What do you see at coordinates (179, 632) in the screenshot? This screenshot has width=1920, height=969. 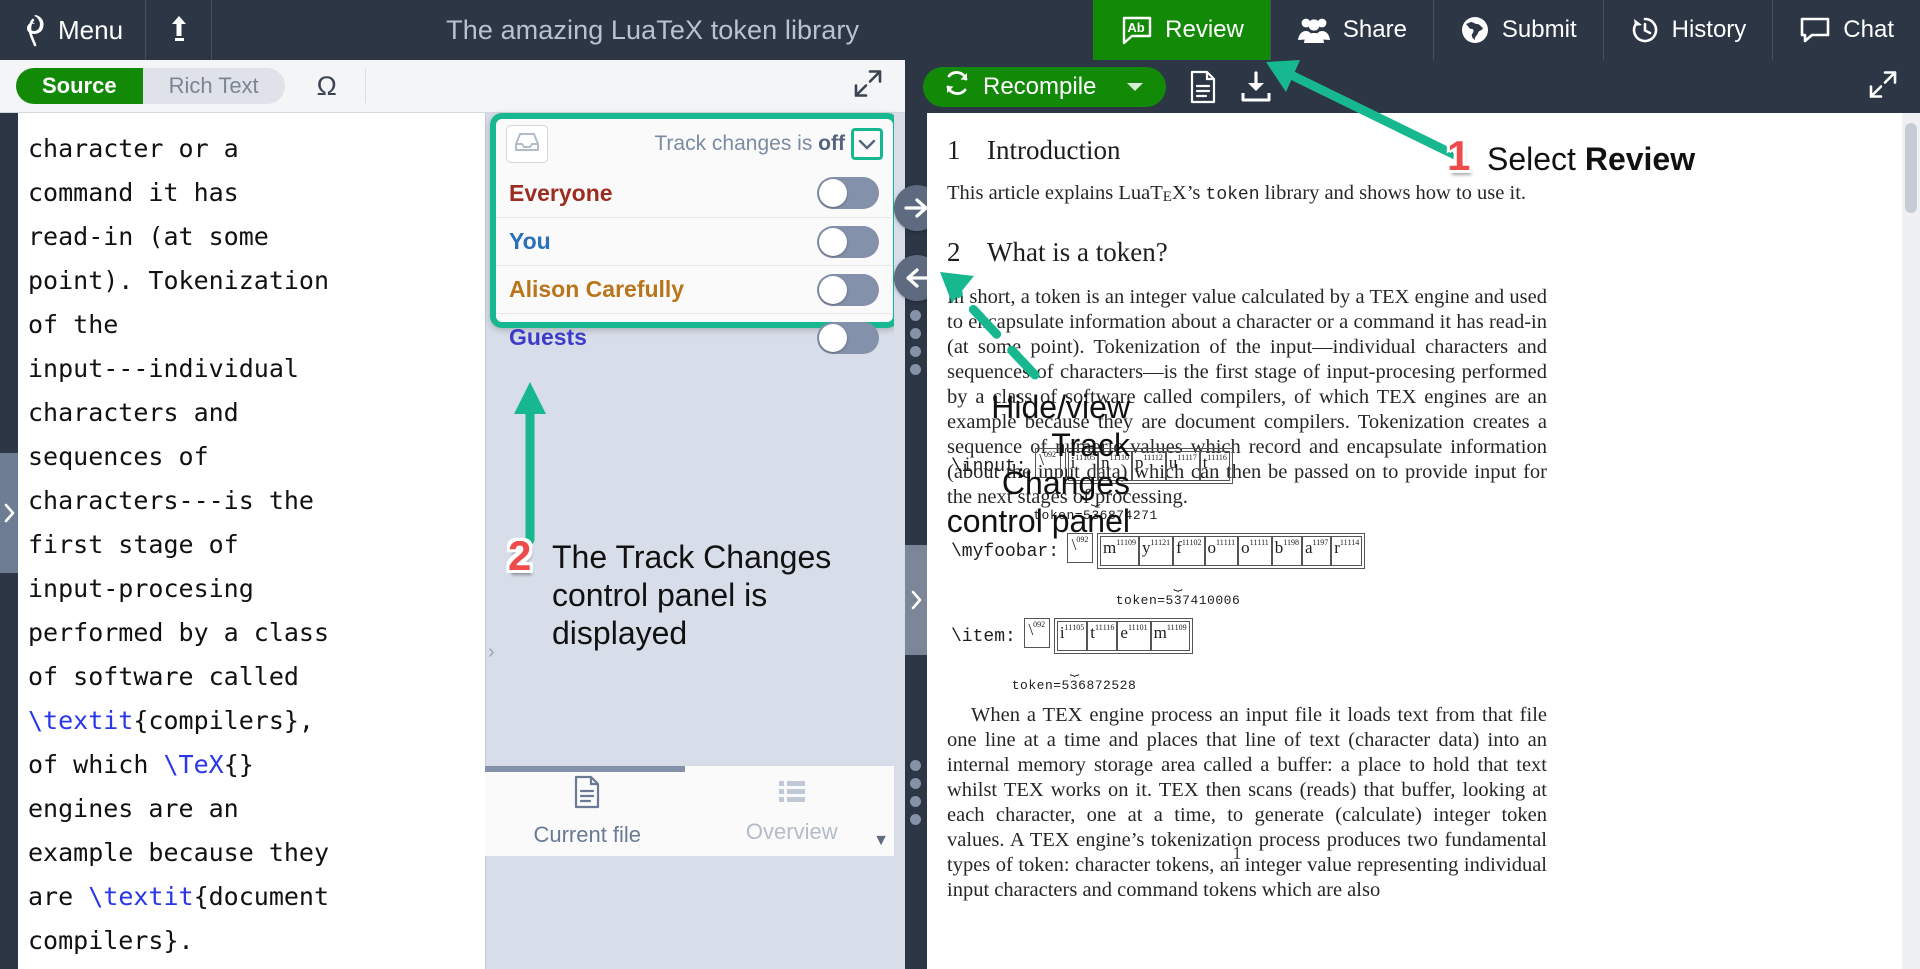 I see `code-line: performed by a class` at bounding box center [179, 632].